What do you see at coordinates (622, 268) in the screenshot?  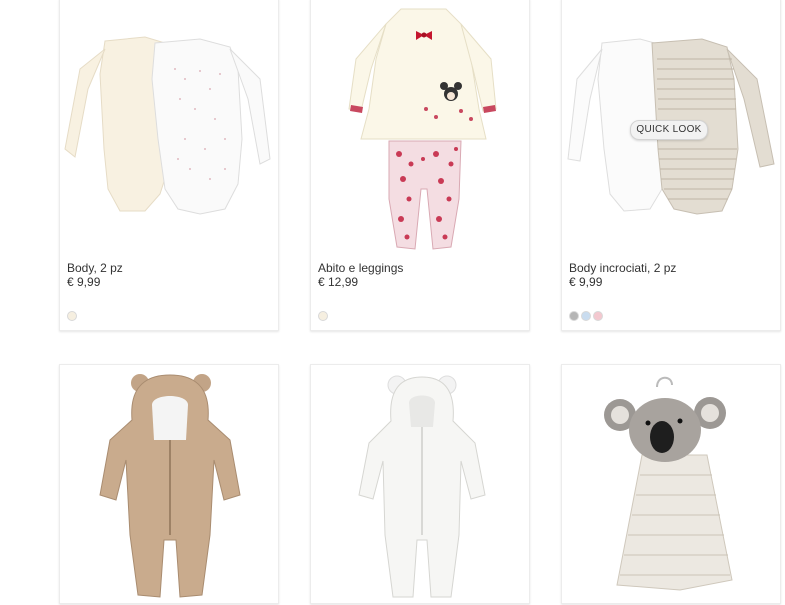 I see `product-name: Body incrociati, 2 pz` at bounding box center [622, 268].